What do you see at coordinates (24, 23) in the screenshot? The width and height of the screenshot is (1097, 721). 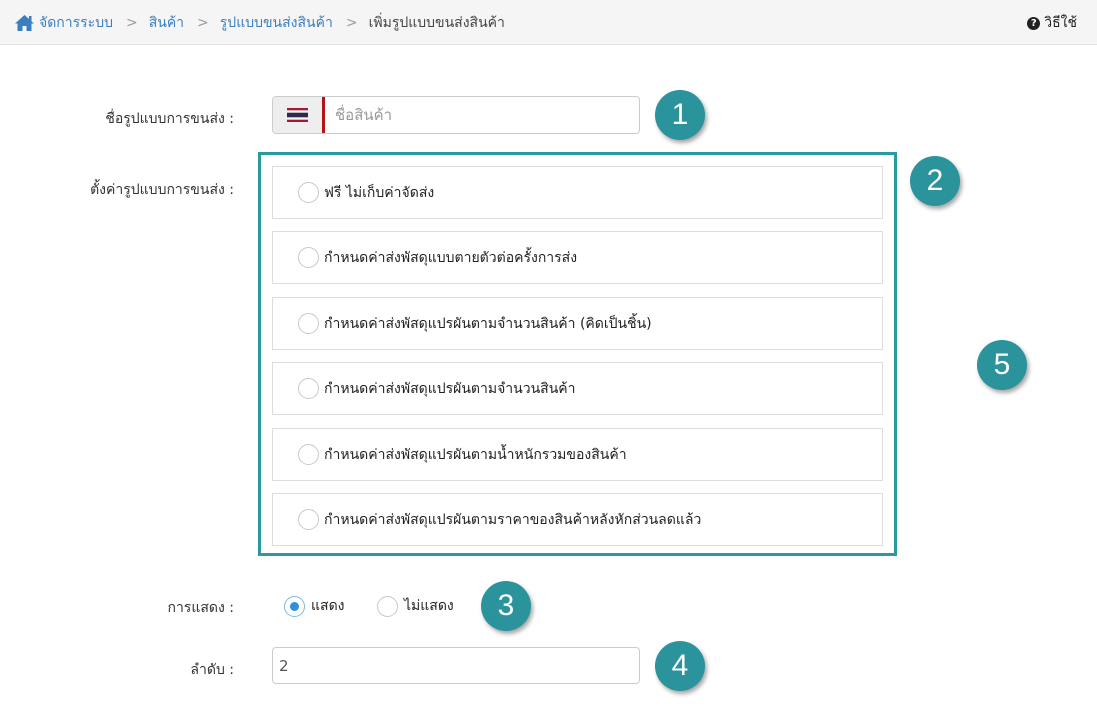 I see `home-icon` at bounding box center [24, 23].